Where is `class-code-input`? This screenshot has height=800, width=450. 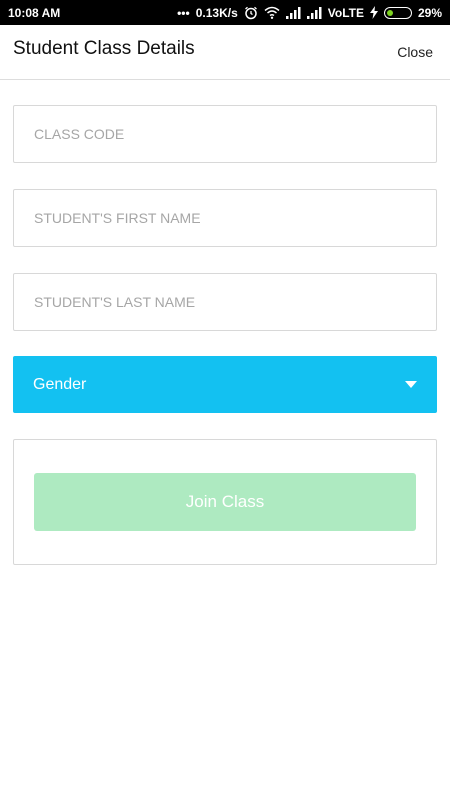 class-code-input is located at coordinates (225, 134).